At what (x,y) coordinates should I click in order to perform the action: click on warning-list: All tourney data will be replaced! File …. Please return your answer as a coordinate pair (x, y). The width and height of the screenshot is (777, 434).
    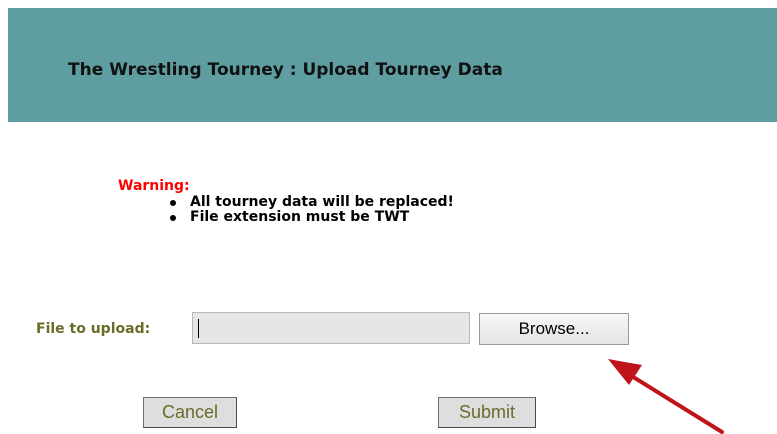
    Looking at the image, I should click on (286, 210).